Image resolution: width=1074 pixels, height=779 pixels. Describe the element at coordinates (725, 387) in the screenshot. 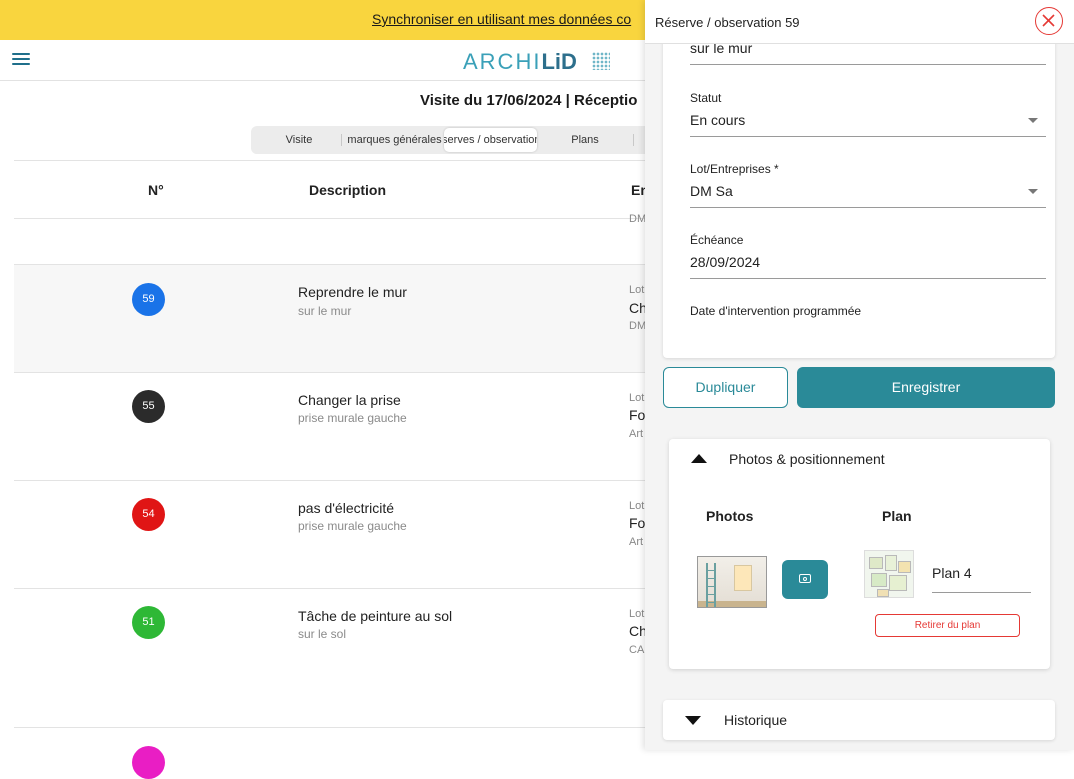

I see `duplicate-button: Dupliquer` at that location.